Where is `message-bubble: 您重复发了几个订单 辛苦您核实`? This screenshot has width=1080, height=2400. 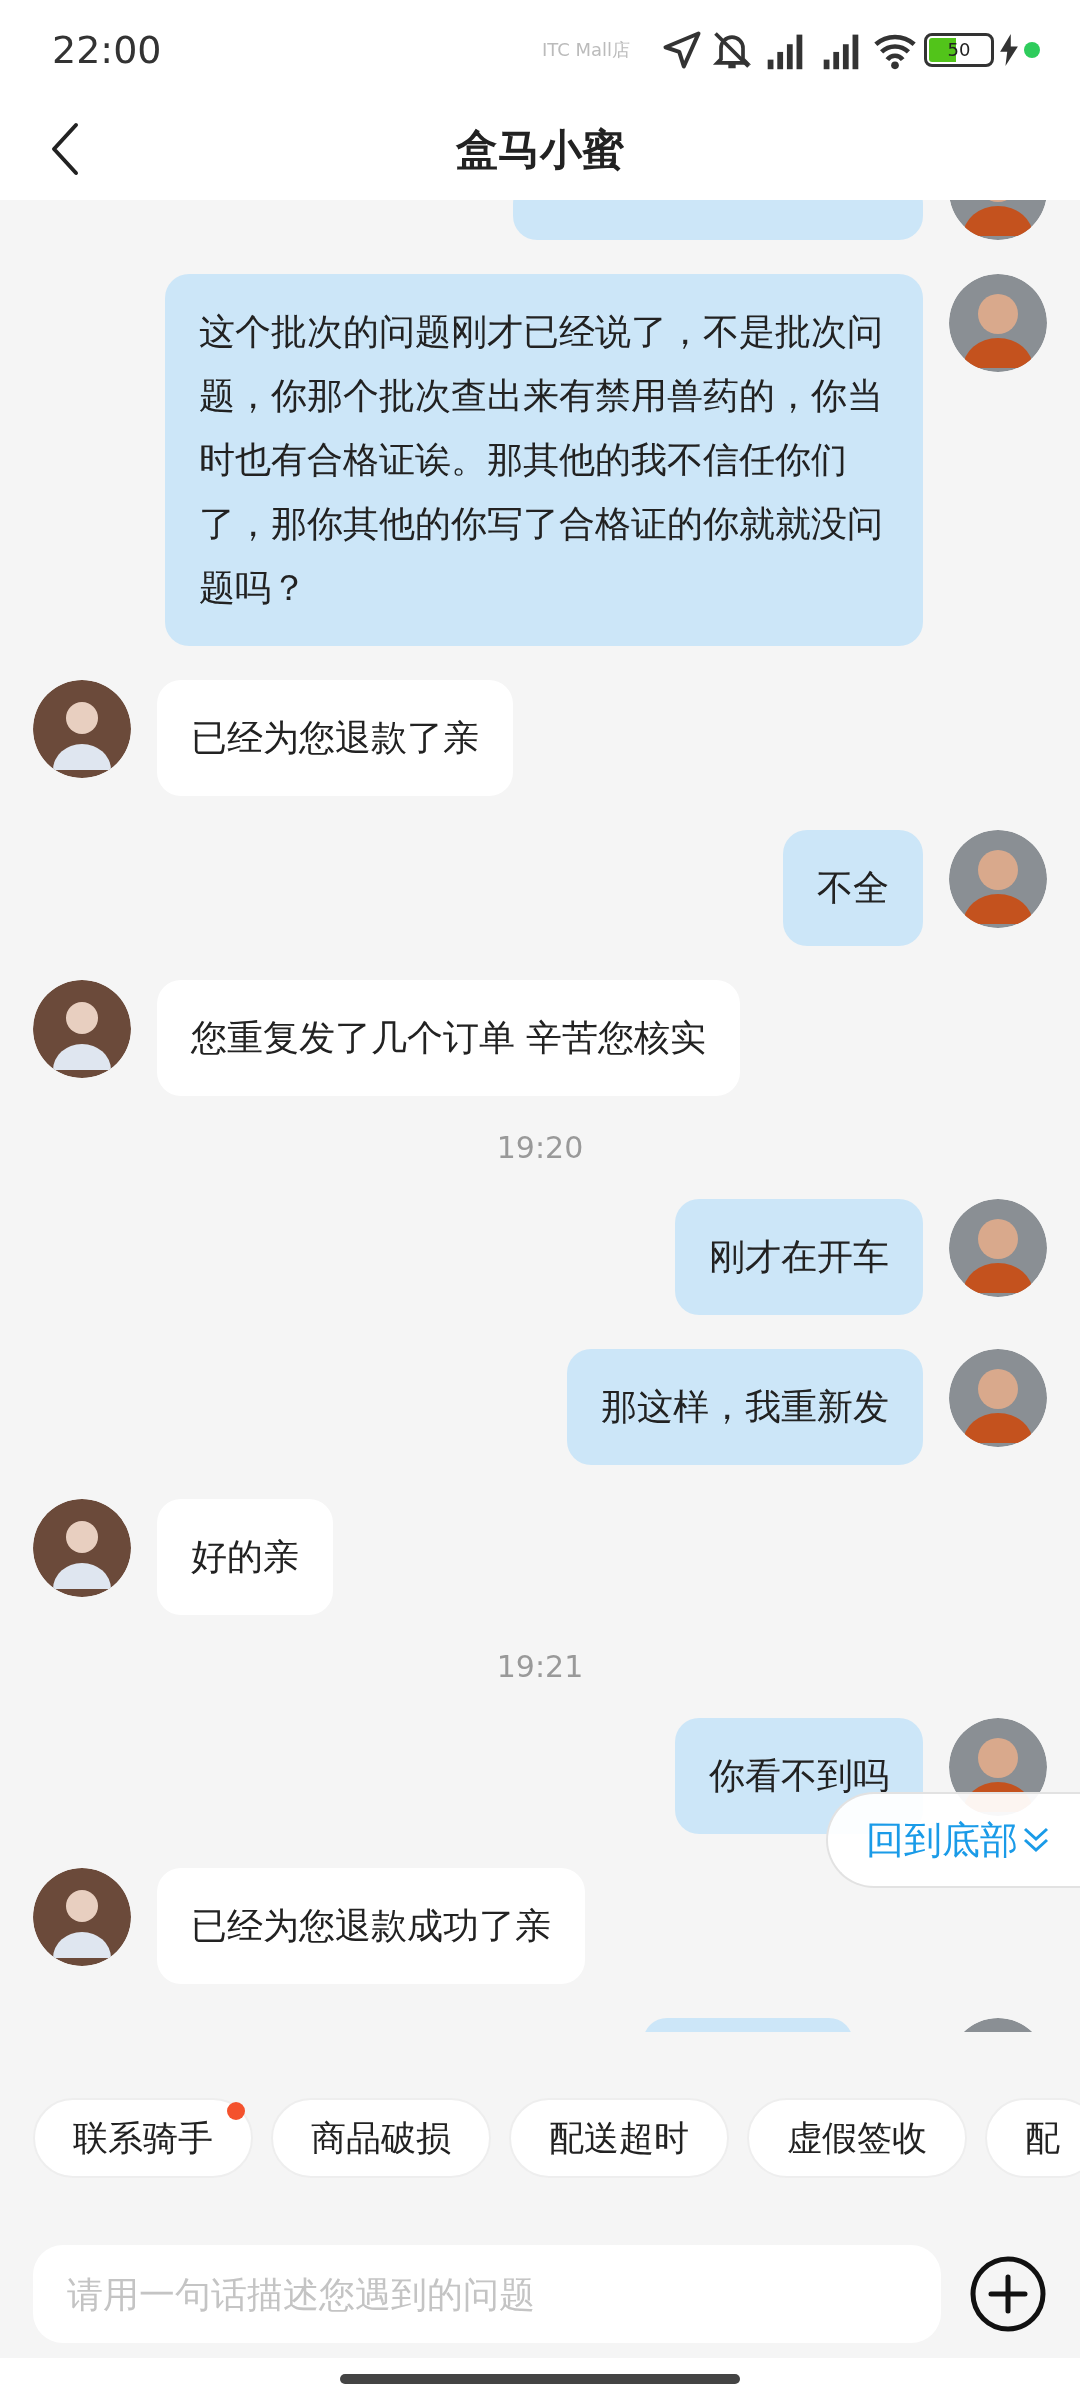 message-bubble: 您重复发了几个订单 辛苦您核实 is located at coordinates (449, 1038).